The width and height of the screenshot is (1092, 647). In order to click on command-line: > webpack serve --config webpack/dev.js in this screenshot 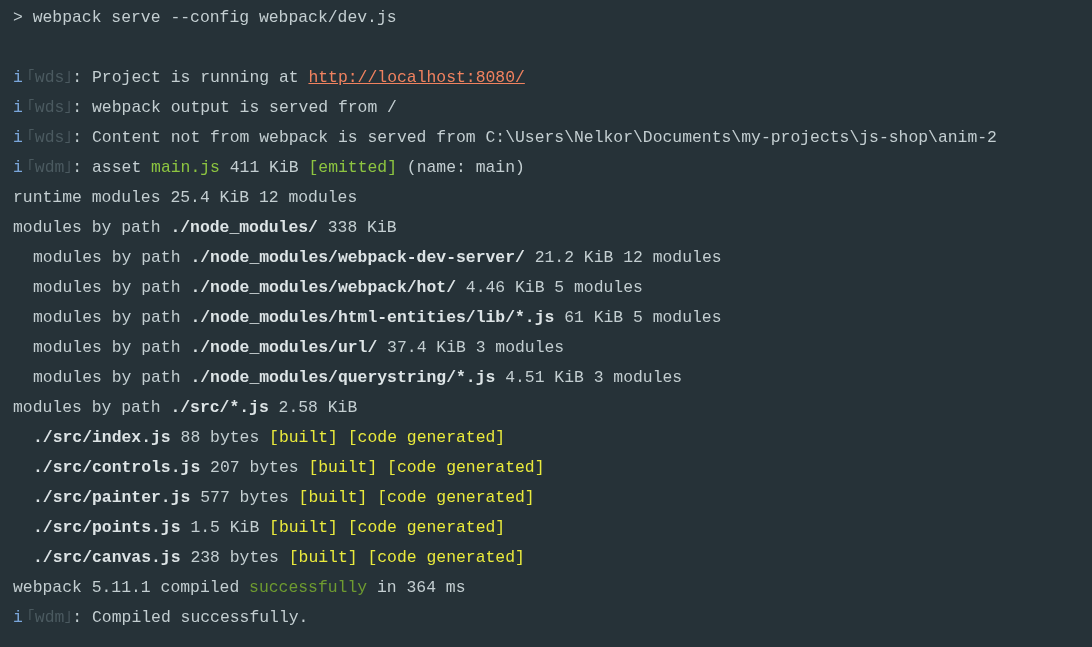, I will do `click(205, 18)`.